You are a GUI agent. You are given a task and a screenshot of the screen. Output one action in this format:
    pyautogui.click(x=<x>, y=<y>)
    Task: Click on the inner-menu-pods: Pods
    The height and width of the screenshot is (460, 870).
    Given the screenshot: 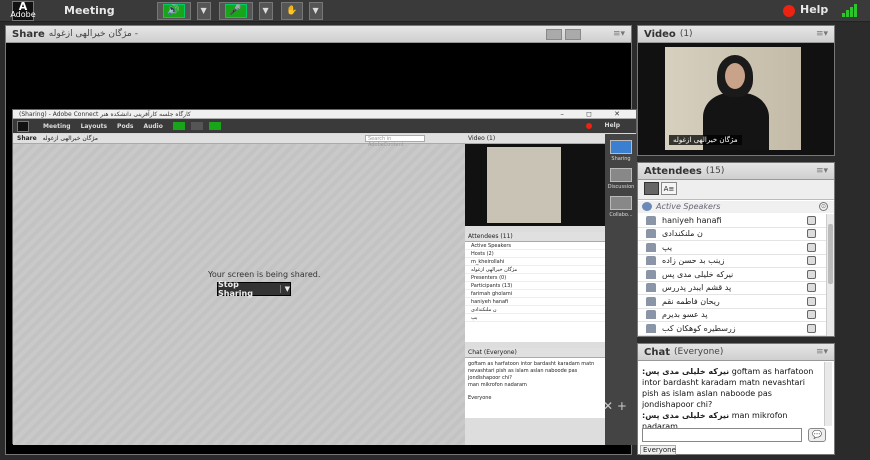 What is the action you would take?
    pyautogui.click(x=125, y=126)
    